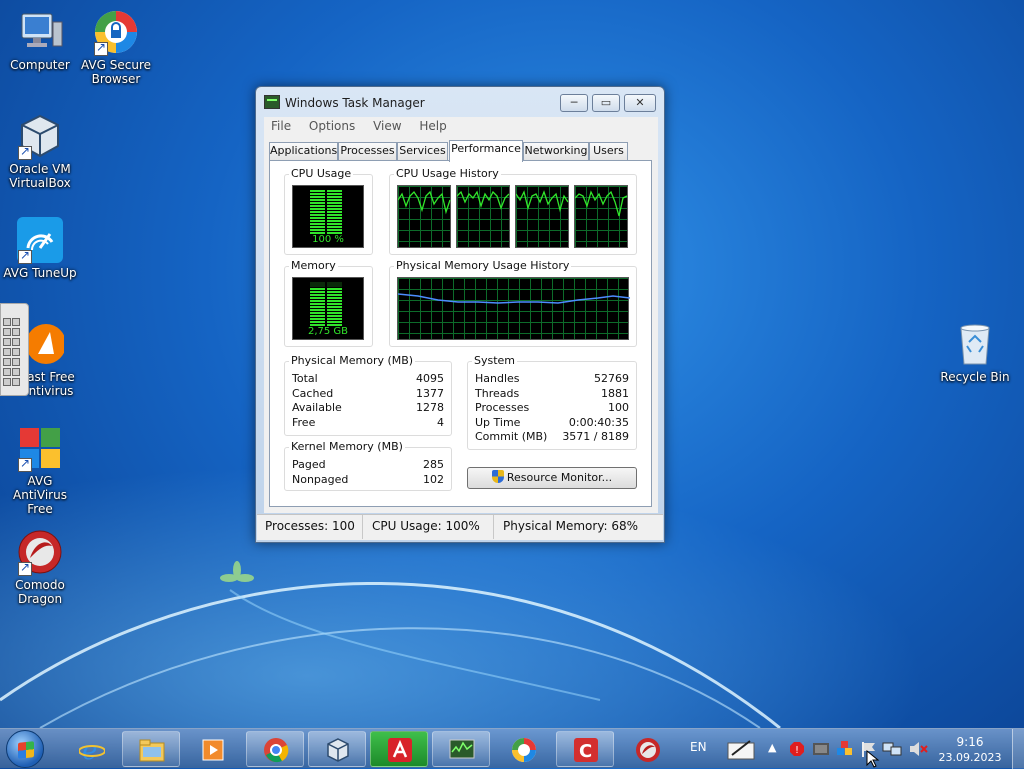  I want to click on avg-antivirus-icon, so click(40, 448).